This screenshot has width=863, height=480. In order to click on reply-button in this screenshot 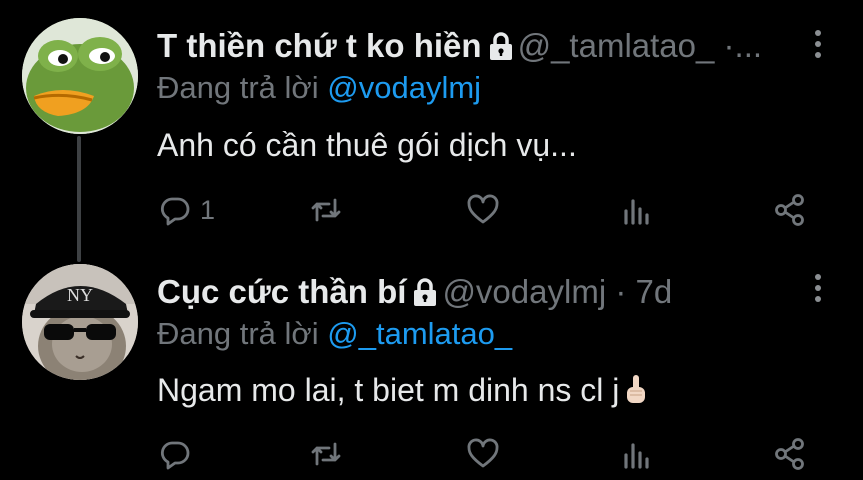, I will do `click(179, 454)`.